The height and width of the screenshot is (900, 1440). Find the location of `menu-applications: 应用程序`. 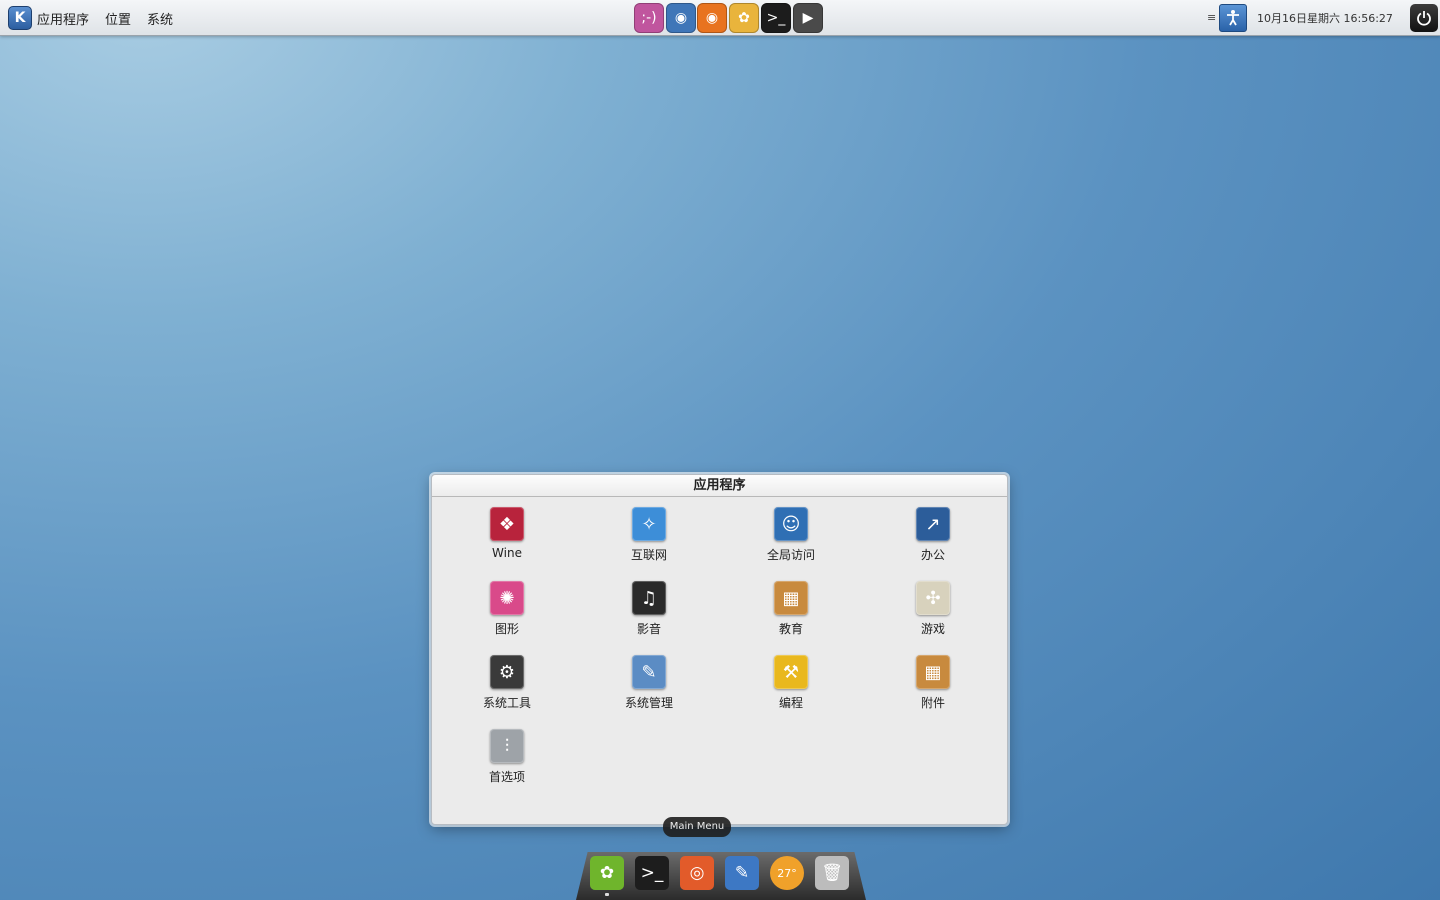

menu-applications: 应用程序 is located at coordinates (63, 18).